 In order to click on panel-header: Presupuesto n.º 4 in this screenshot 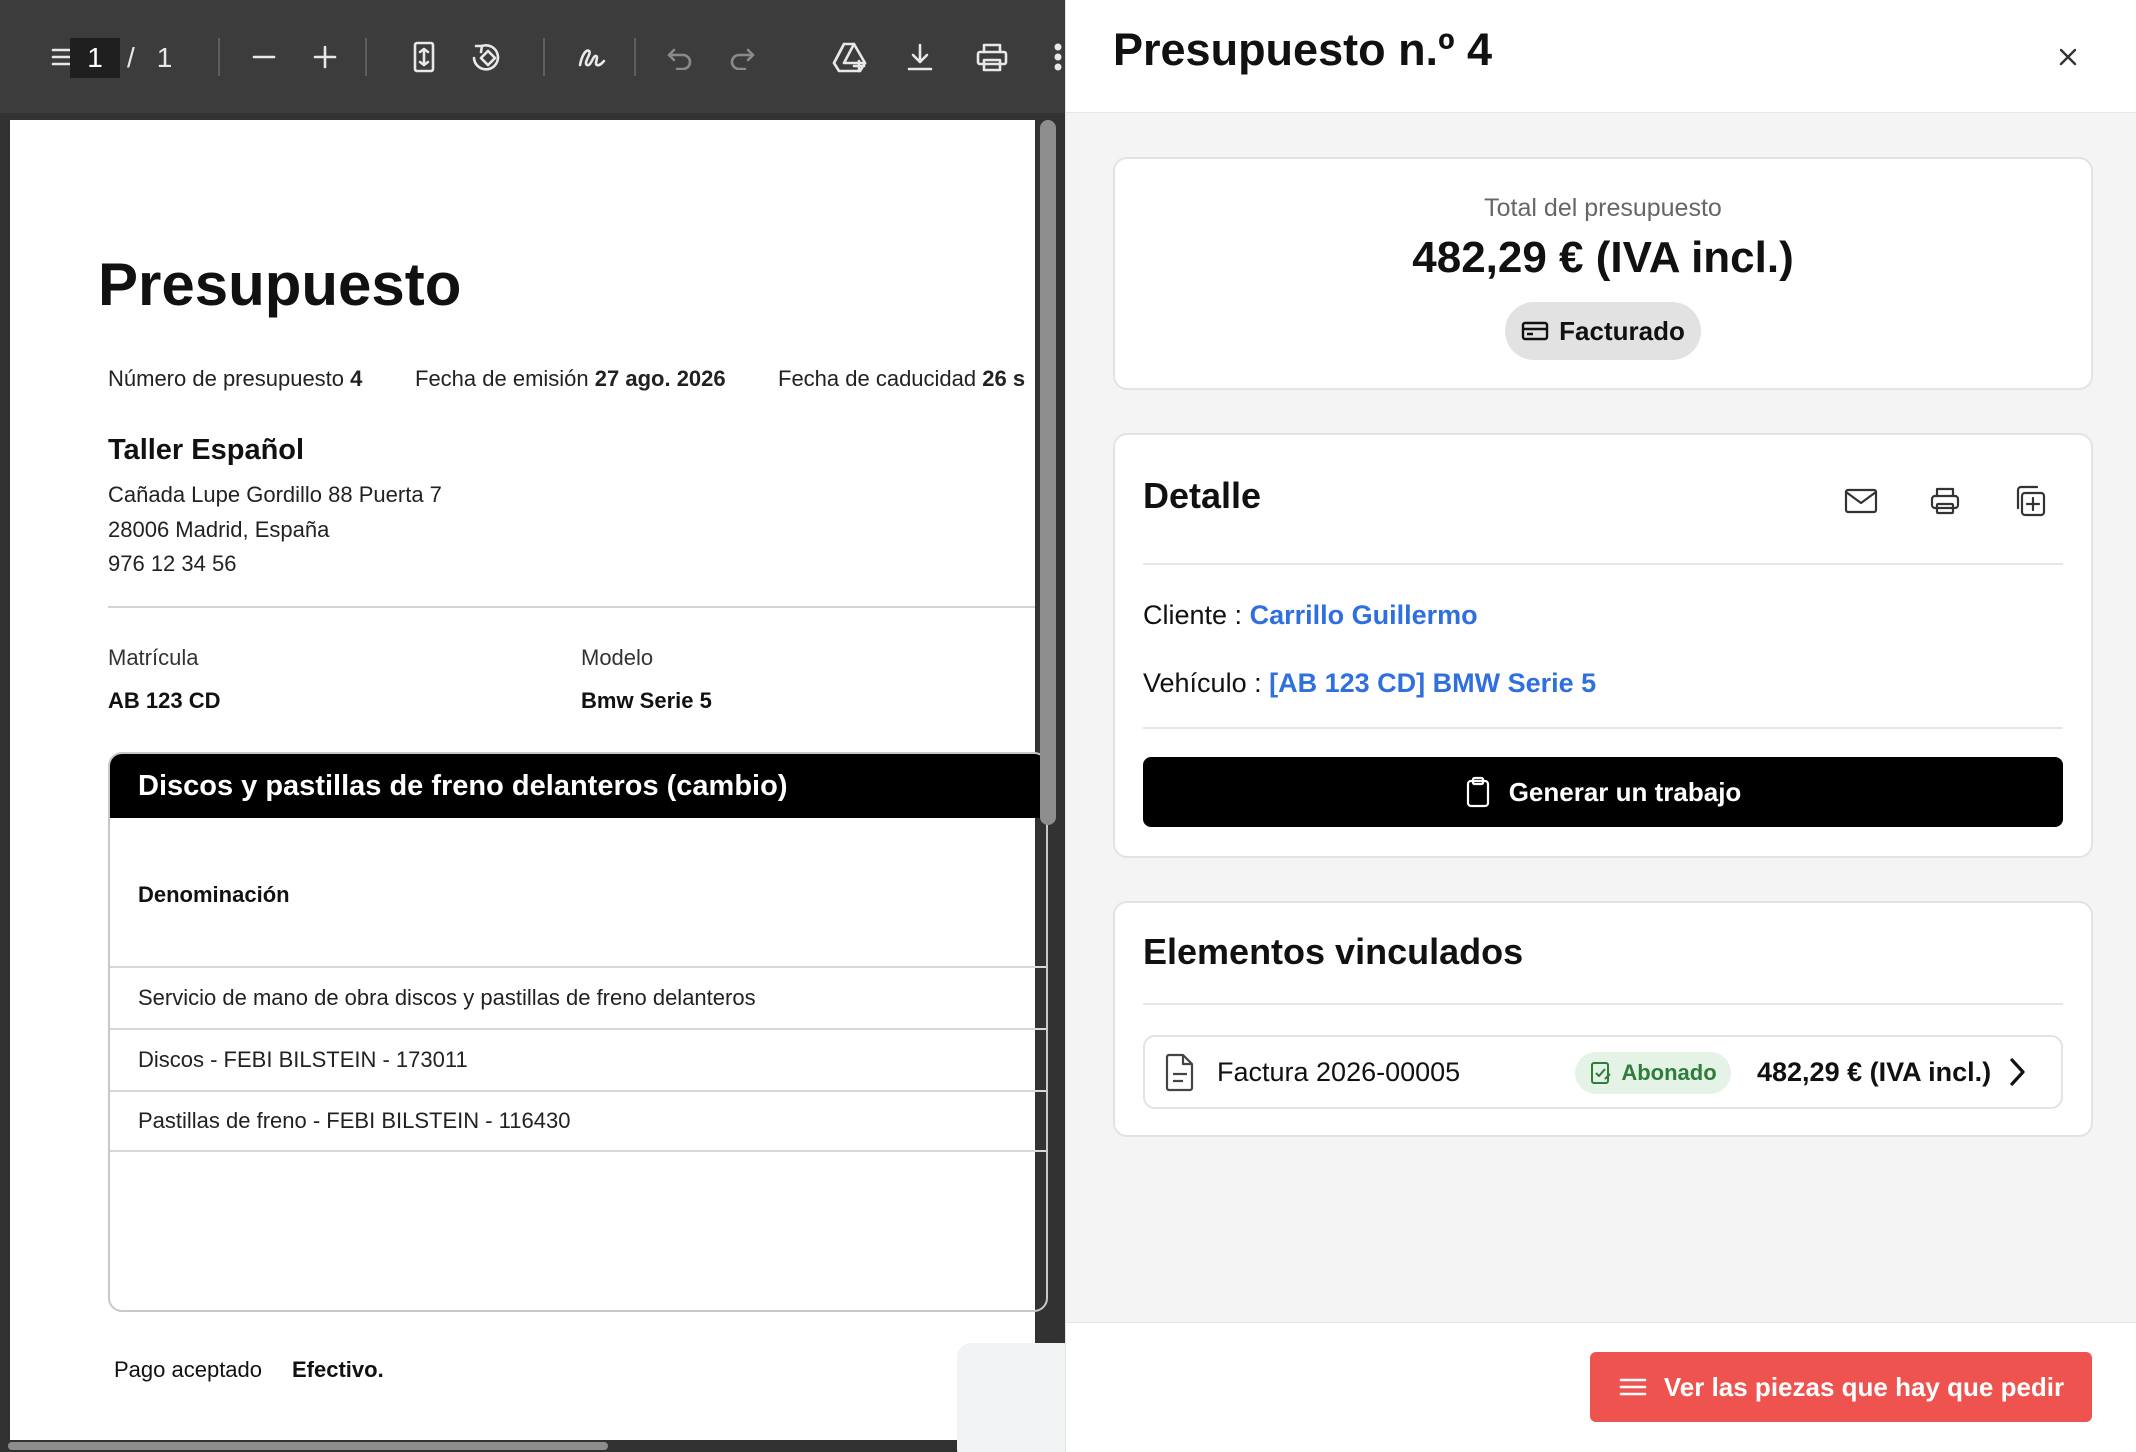, I will do `click(1601, 56)`.